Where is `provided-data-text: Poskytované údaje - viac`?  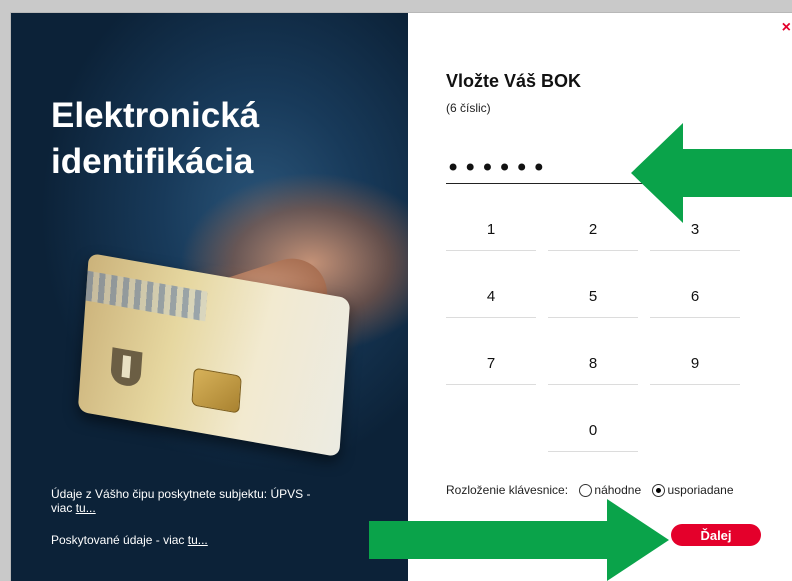 provided-data-text: Poskytované údaje - viac is located at coordinates (119, 540).